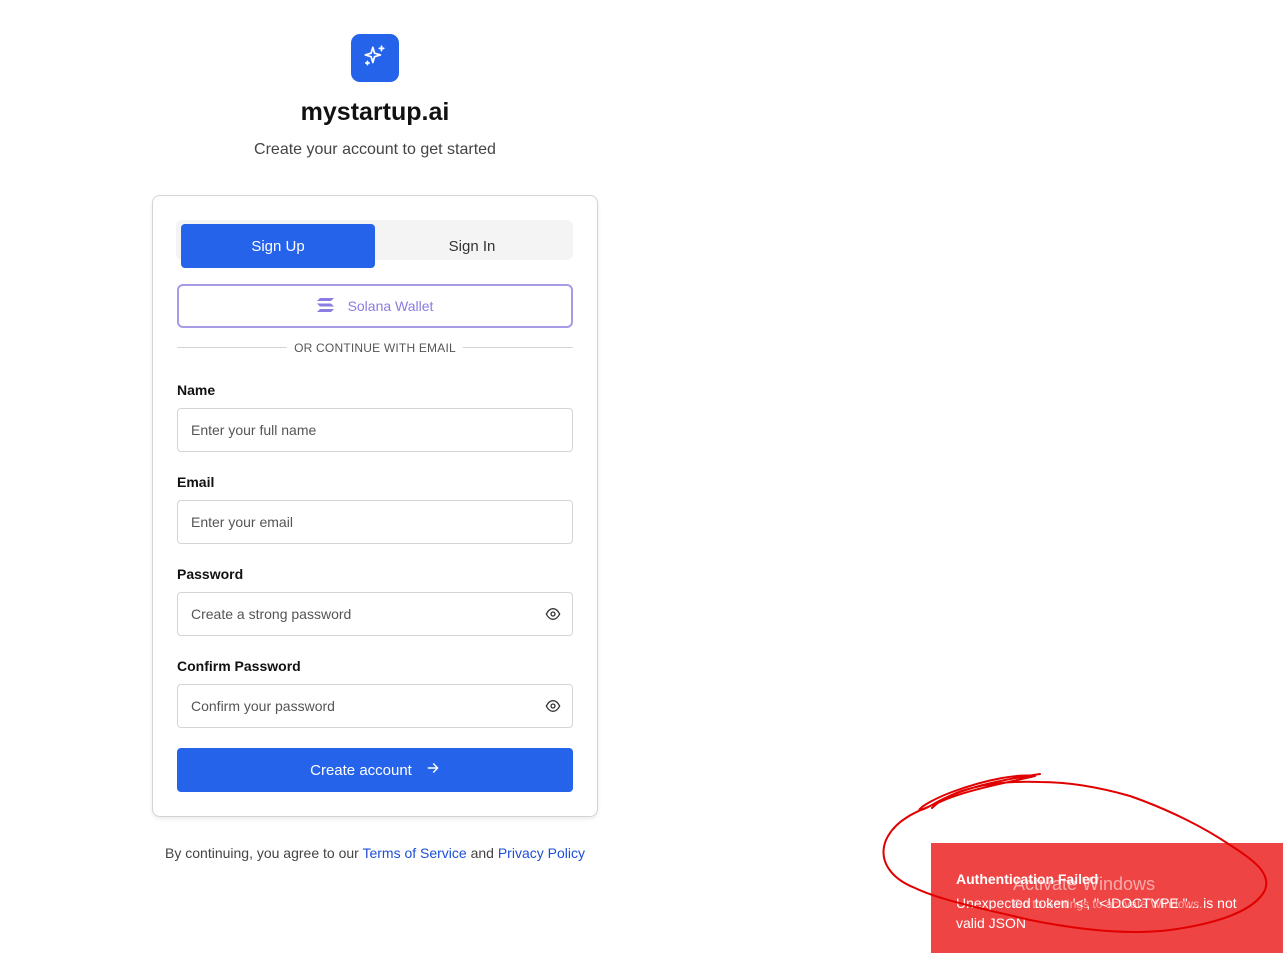  Describe the element at coordinates (482, 853) in the screenshot. I see `terms-and: and` at that location.